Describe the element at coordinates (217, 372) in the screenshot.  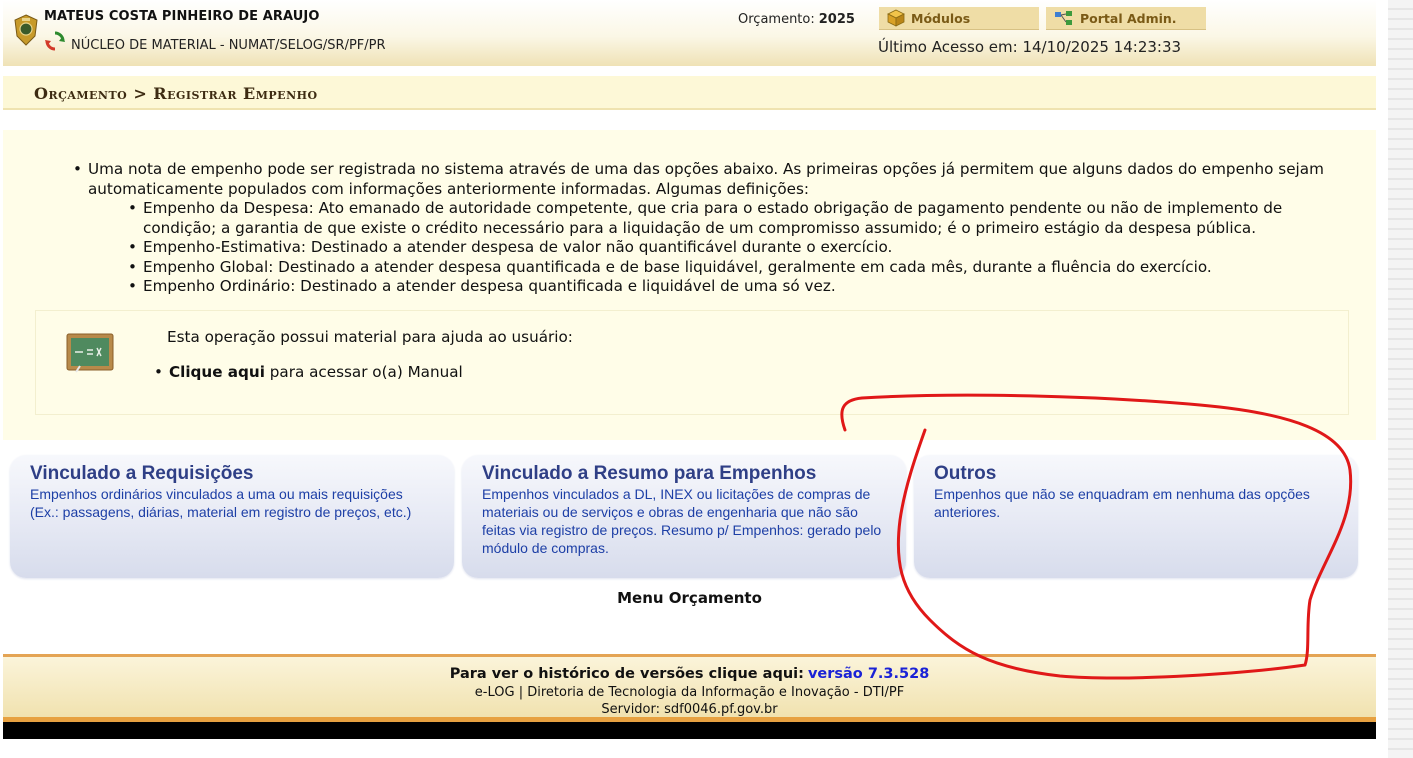
I see `help-manual-link: Clique aqui` at that location.